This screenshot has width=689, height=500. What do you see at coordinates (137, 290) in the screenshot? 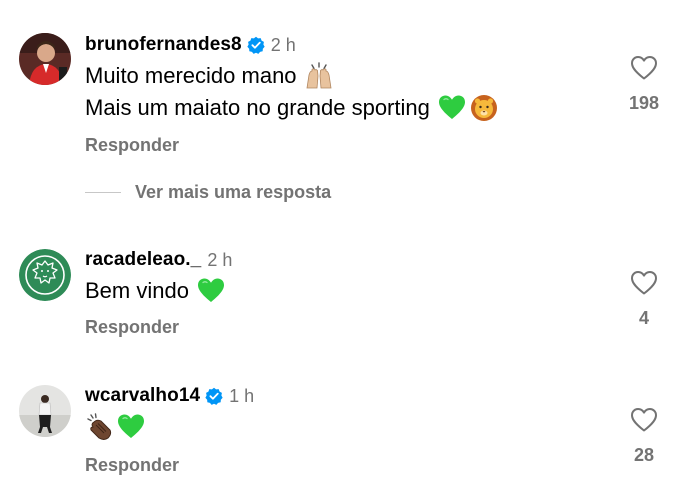
I see `comment-text-line: Bem vindo` at bounding box center [137, 290].